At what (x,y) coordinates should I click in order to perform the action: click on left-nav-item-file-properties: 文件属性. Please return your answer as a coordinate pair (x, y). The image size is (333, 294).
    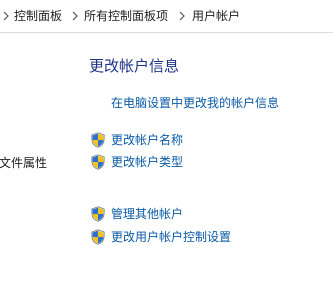
    Looking at the image, I should click on (23, 163).